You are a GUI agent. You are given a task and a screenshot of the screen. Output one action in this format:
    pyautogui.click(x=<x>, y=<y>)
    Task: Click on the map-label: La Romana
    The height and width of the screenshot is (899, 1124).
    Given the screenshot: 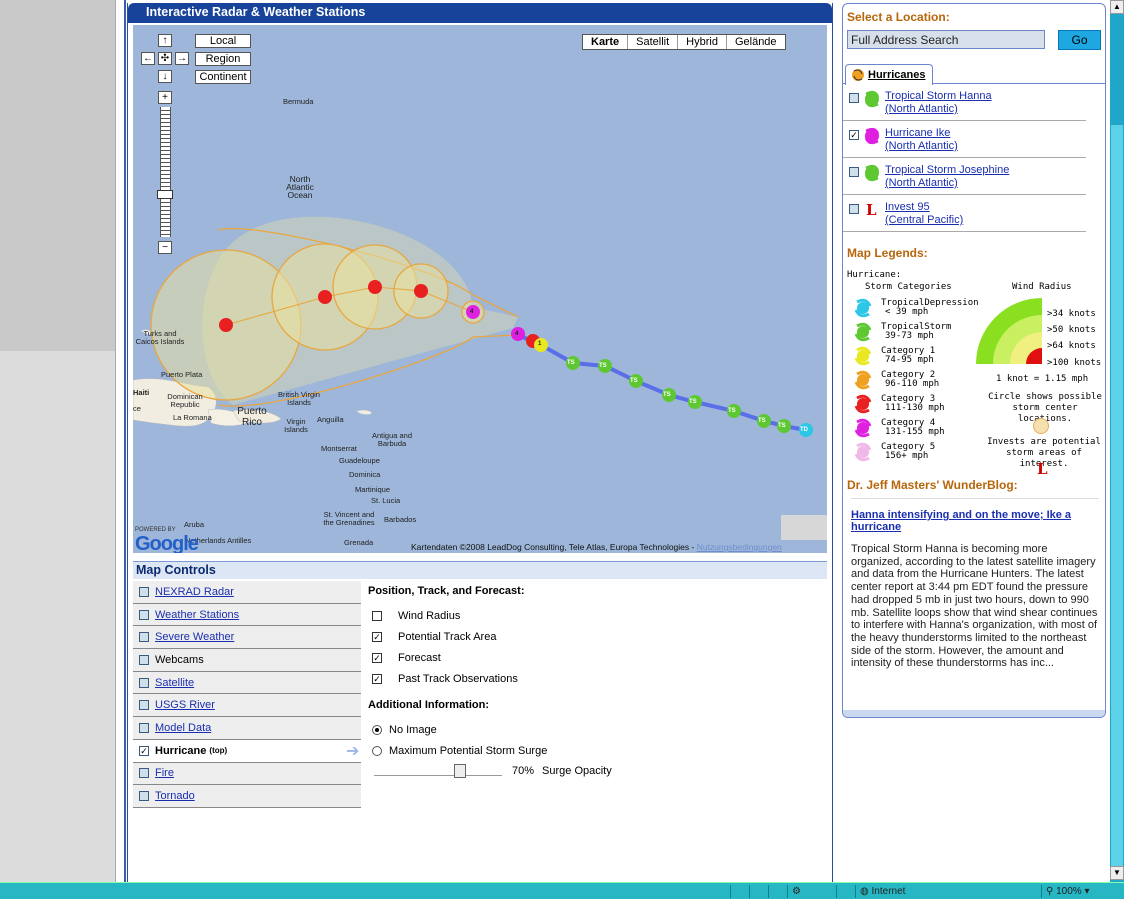 What is the action you would take?
    pyautogui.click(x=192, y=417)
    